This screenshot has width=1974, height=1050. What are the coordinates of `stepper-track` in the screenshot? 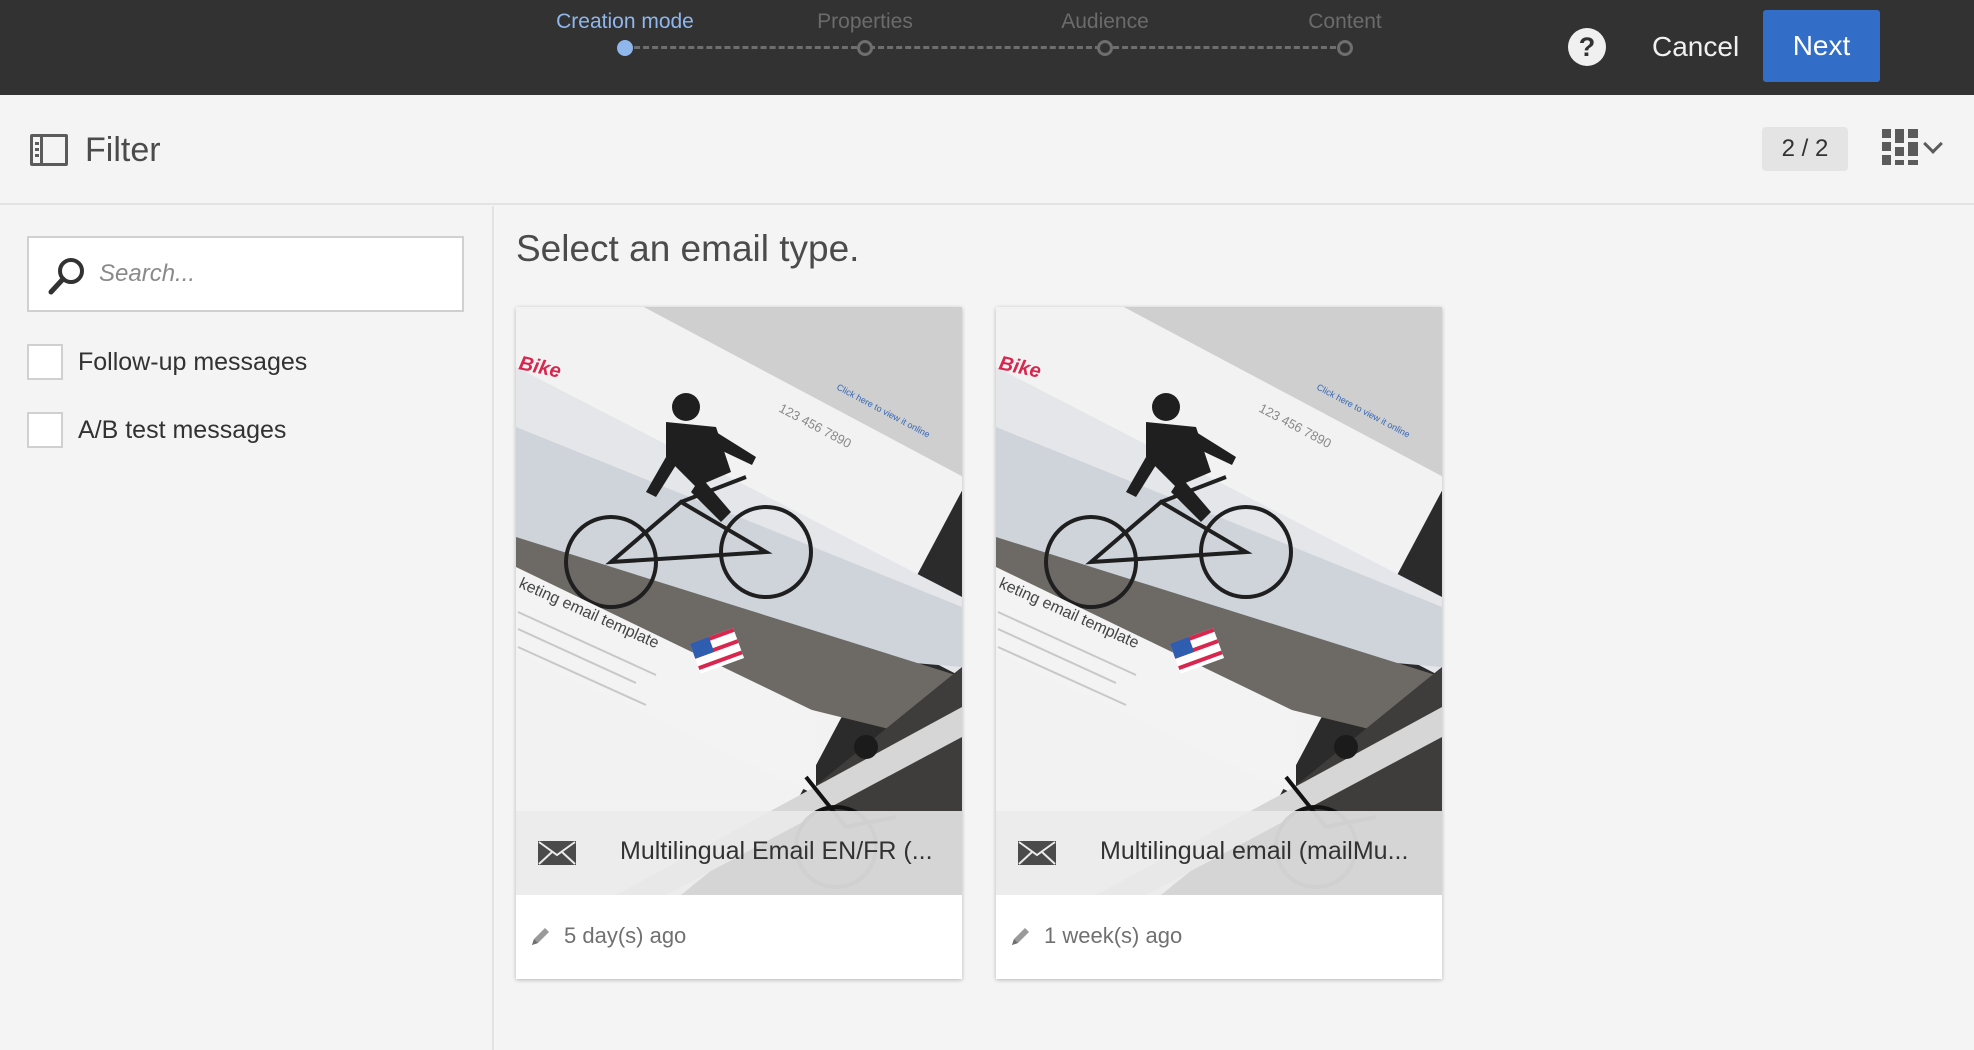 It's located at (985, 47).